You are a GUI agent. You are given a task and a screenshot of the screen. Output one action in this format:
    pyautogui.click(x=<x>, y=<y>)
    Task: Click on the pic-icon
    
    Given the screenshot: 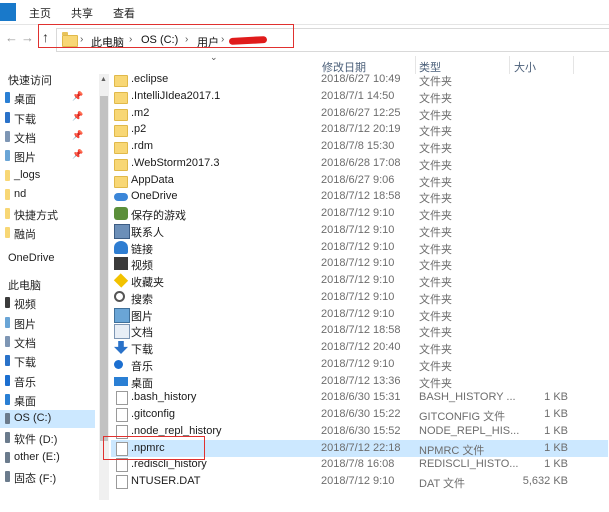 What is the action you would take?
    pyautogui.click(x=122, y=315)
    